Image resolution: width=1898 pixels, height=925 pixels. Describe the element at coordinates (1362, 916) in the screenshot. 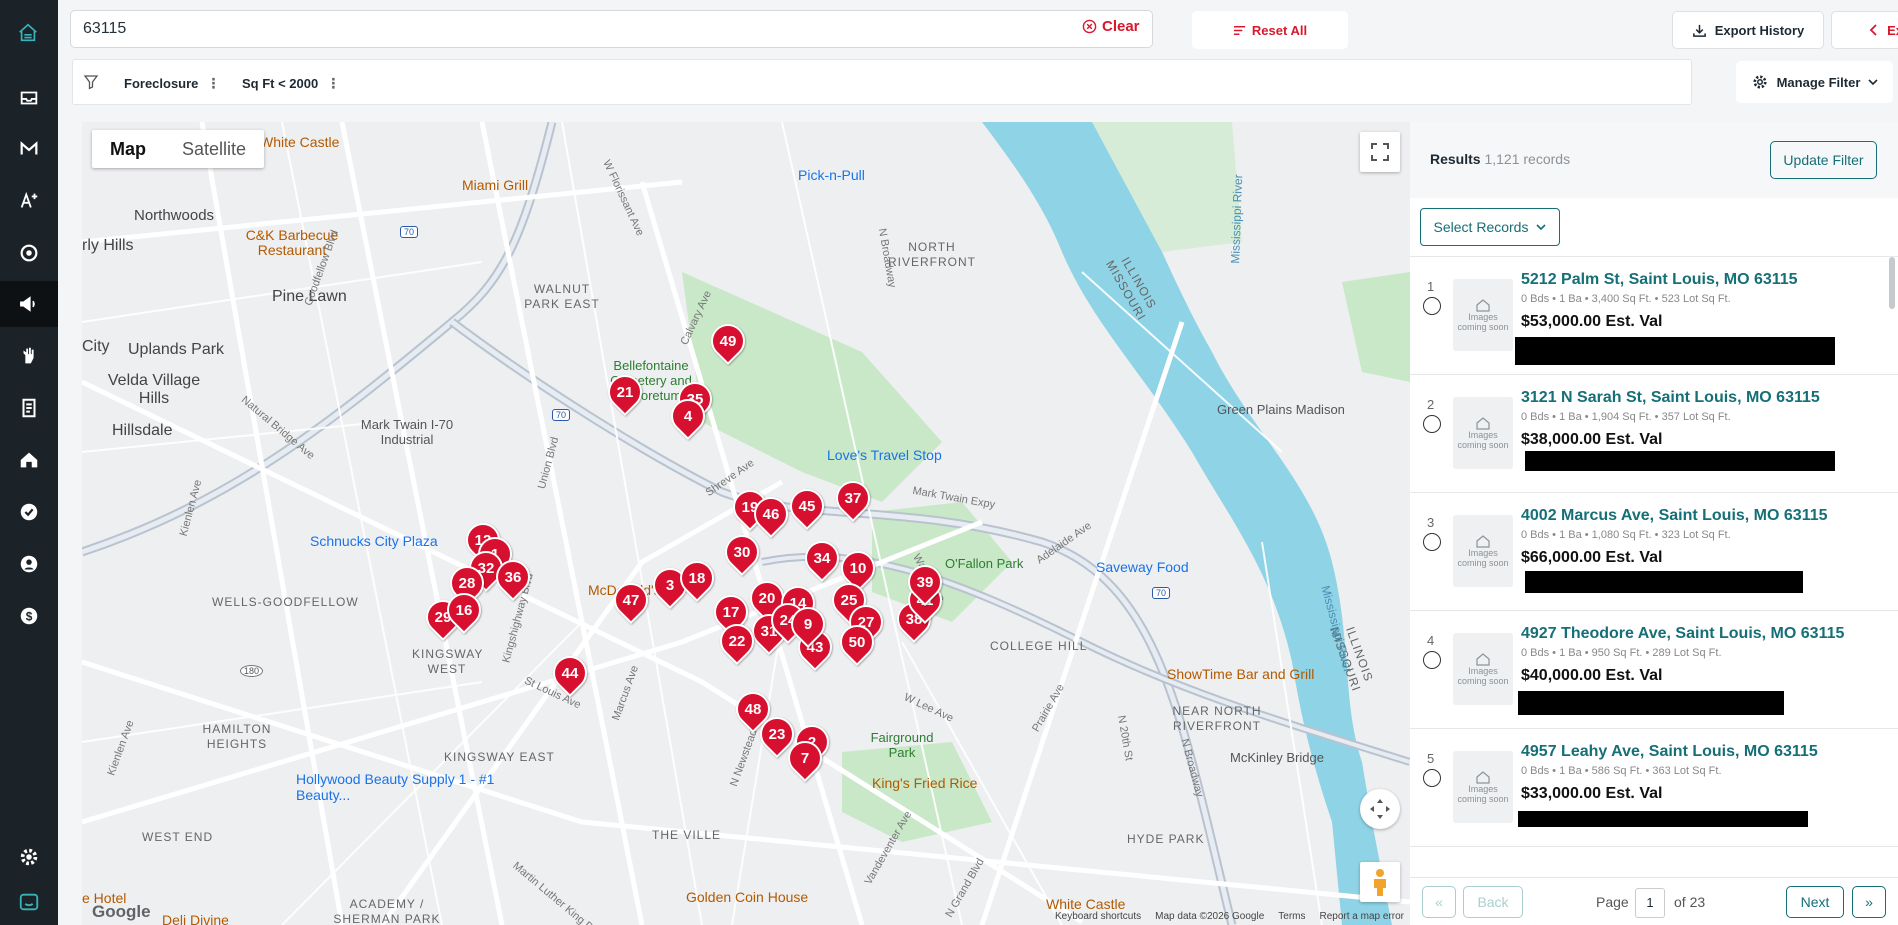

I see `report-error-link: Report a map error` at that location.